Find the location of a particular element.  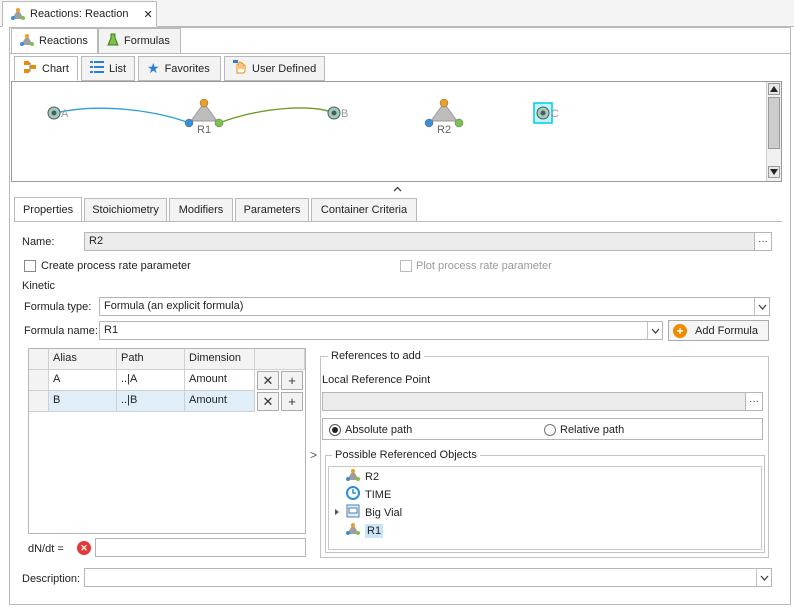

cell-path: ..|A is located at coordinates (151, 380).